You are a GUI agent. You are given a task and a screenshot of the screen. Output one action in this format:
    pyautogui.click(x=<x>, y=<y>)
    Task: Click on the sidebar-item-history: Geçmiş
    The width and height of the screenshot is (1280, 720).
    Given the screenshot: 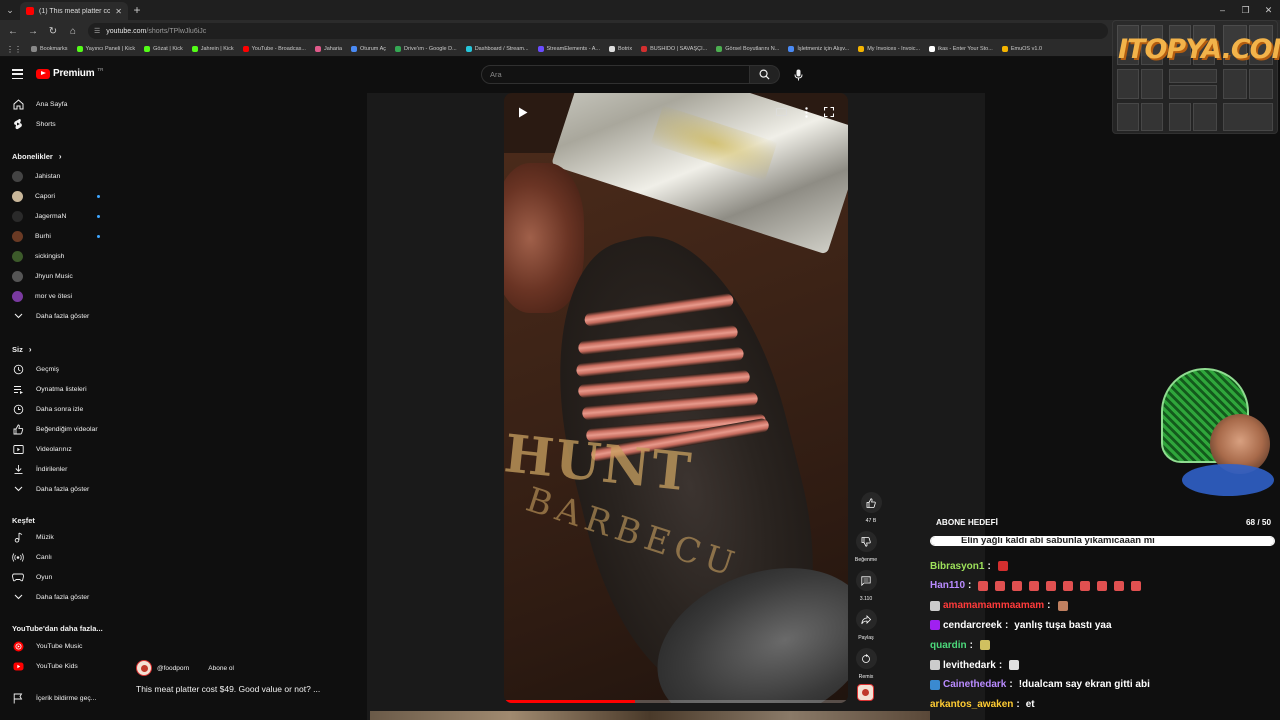 What is the action you would take?
    pyautogui.click(x=58, y=369)
    